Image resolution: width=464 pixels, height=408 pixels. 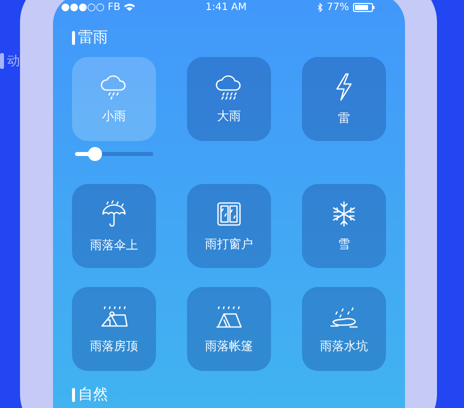 I want to click on battery-percent: 77%, so click(x=337, y=7).